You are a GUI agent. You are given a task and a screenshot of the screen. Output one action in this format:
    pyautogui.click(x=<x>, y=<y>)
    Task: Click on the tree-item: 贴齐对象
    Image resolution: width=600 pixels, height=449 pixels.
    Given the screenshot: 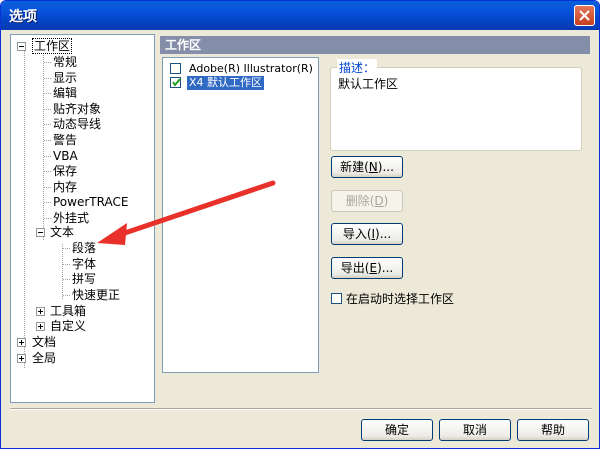 What is the action you would take?
    pyautogui.click(x=73, y=109)
    